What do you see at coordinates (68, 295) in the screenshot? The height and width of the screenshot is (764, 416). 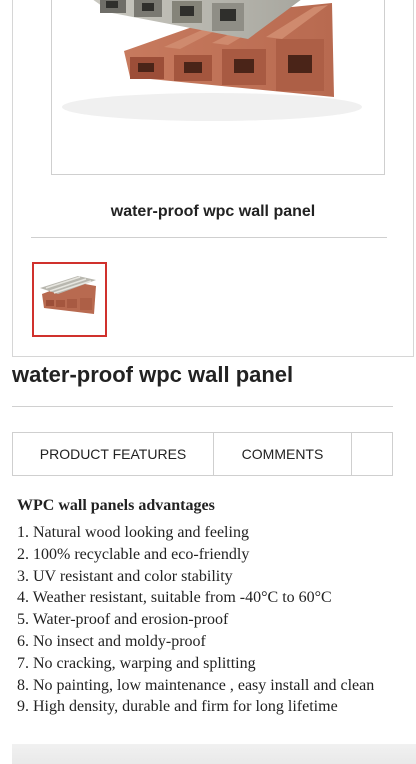 I see `product-thumbnail-icon` at bounding box center [68, 295].